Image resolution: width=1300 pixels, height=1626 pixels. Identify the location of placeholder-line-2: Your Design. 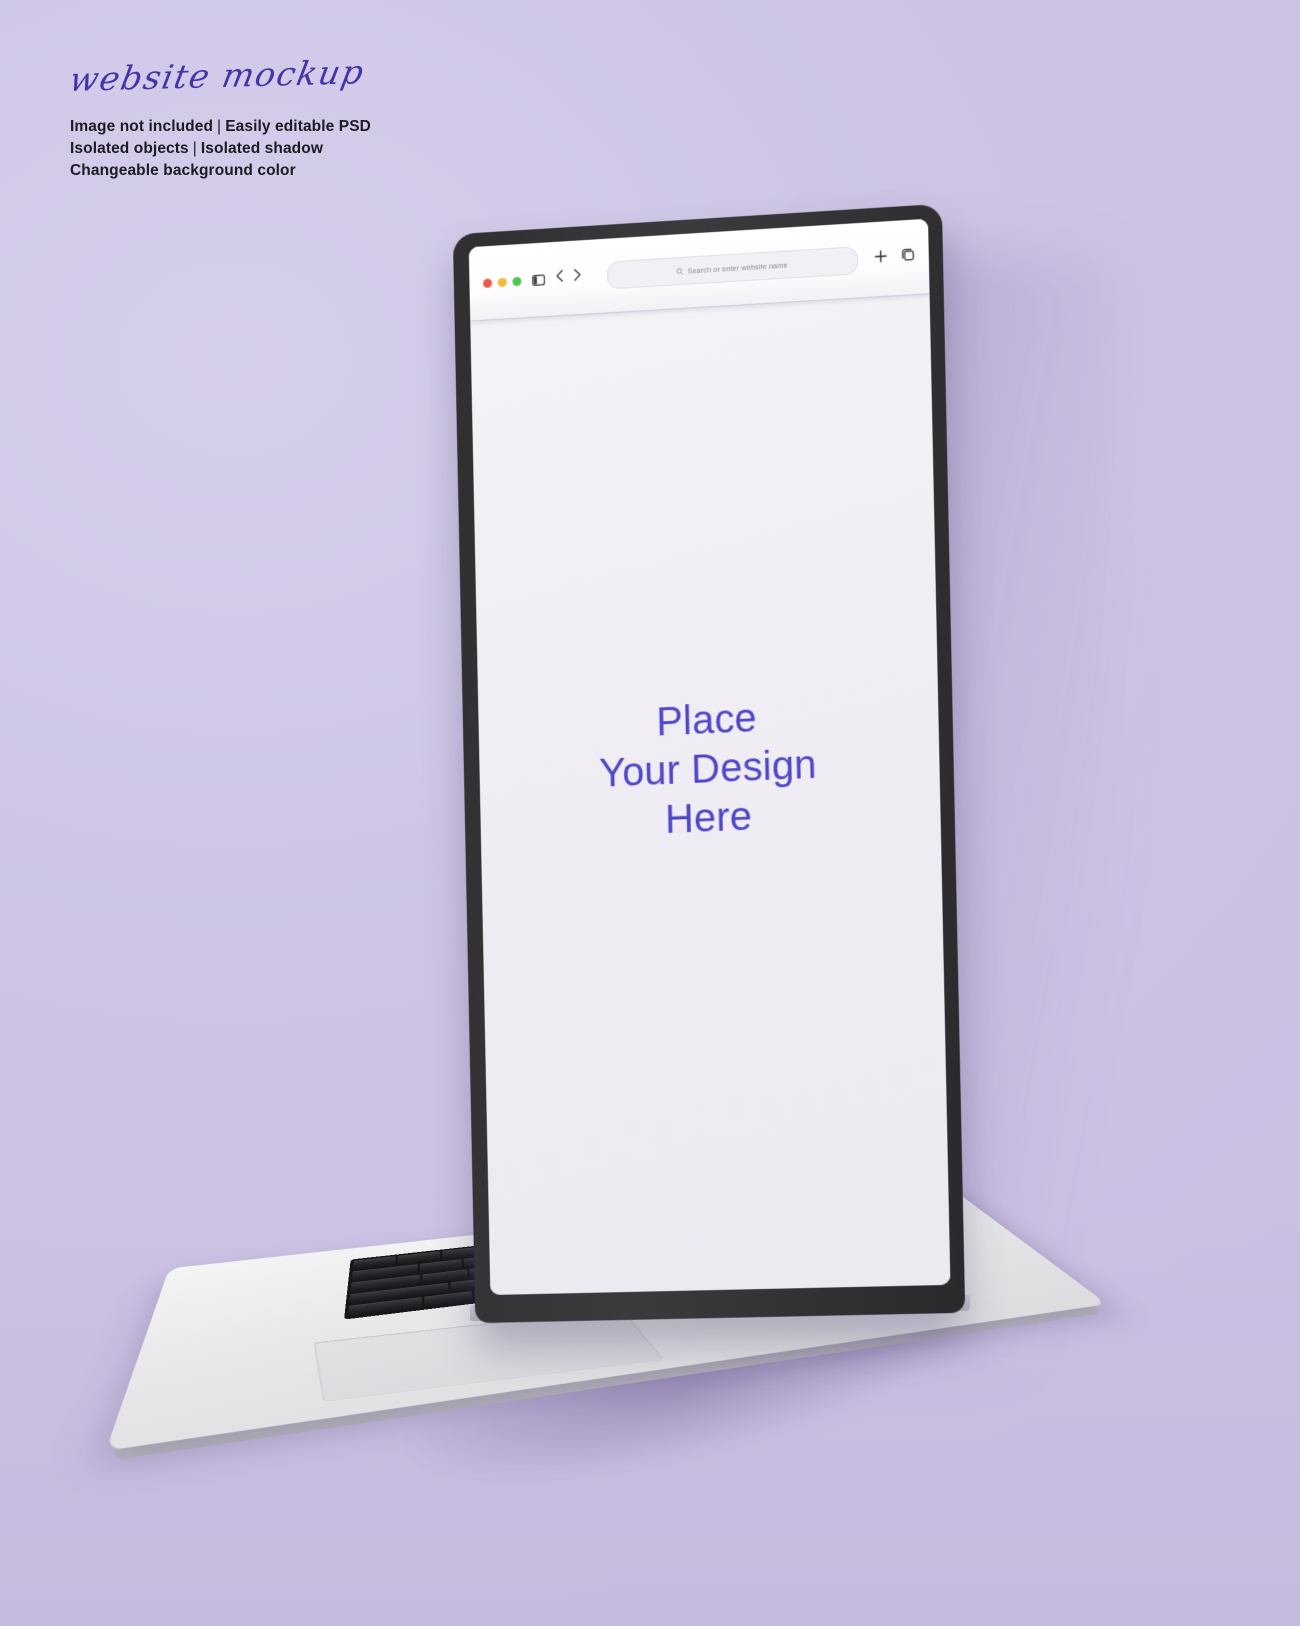
(708, 769).